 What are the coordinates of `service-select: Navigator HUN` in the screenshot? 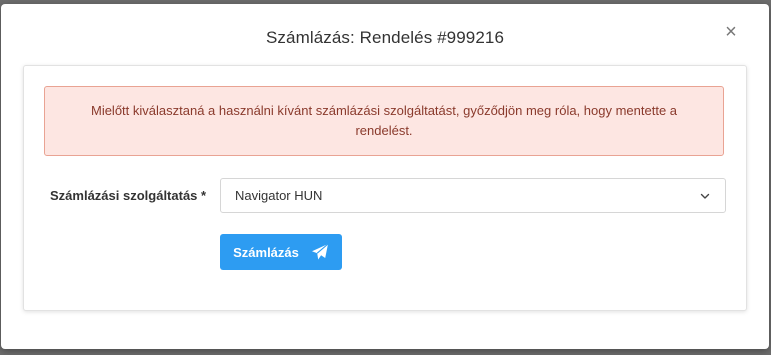 It's located at (473, 195).